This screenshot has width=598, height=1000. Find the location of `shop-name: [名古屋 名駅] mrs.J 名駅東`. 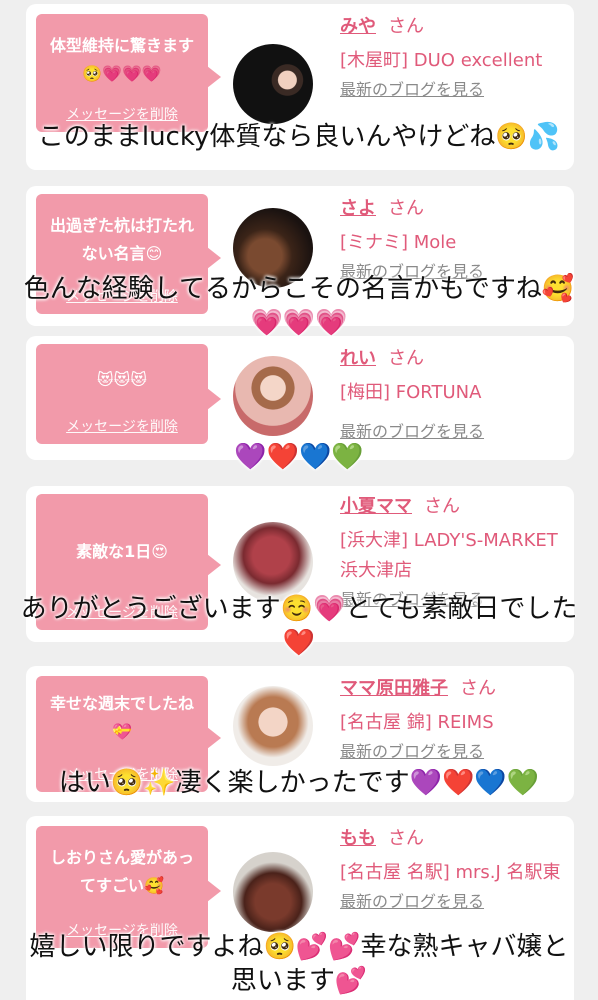

shop-name: [名古屋 名駅] mrs.J 名駅東 is located at coordinates (450, 872).